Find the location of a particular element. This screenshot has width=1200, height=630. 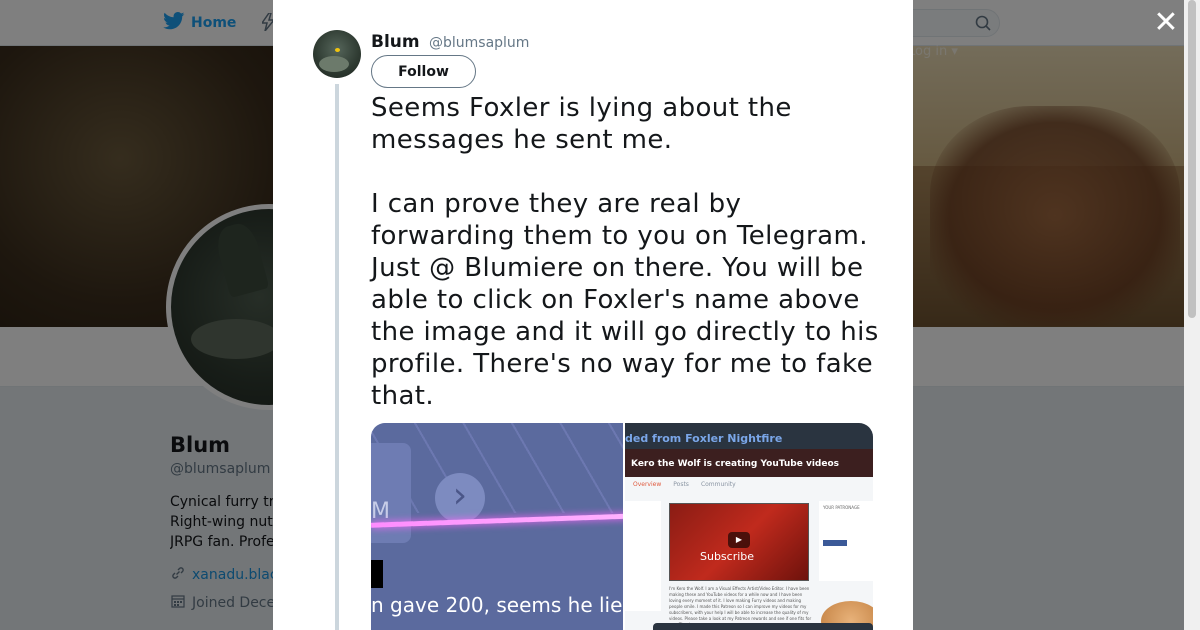

media-left-letter: M is located at coordinates (380, 511).